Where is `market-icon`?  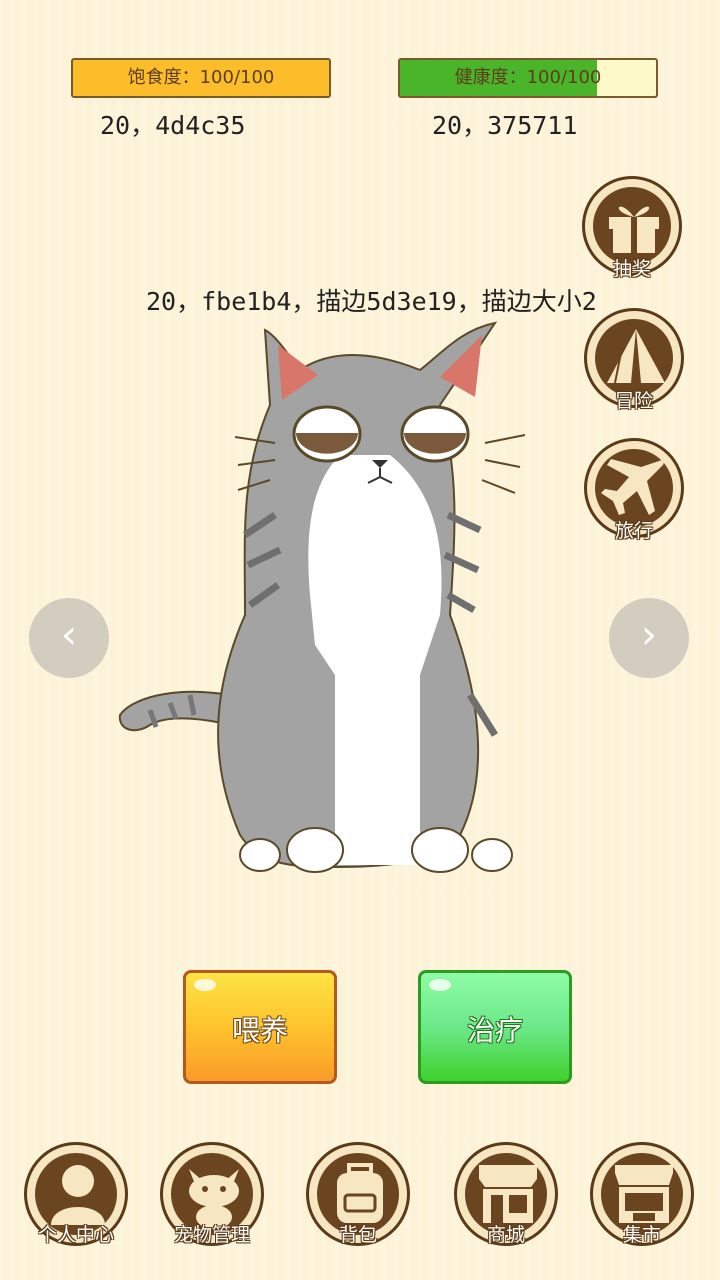
market-icon is located at coordinates (644, 1194).